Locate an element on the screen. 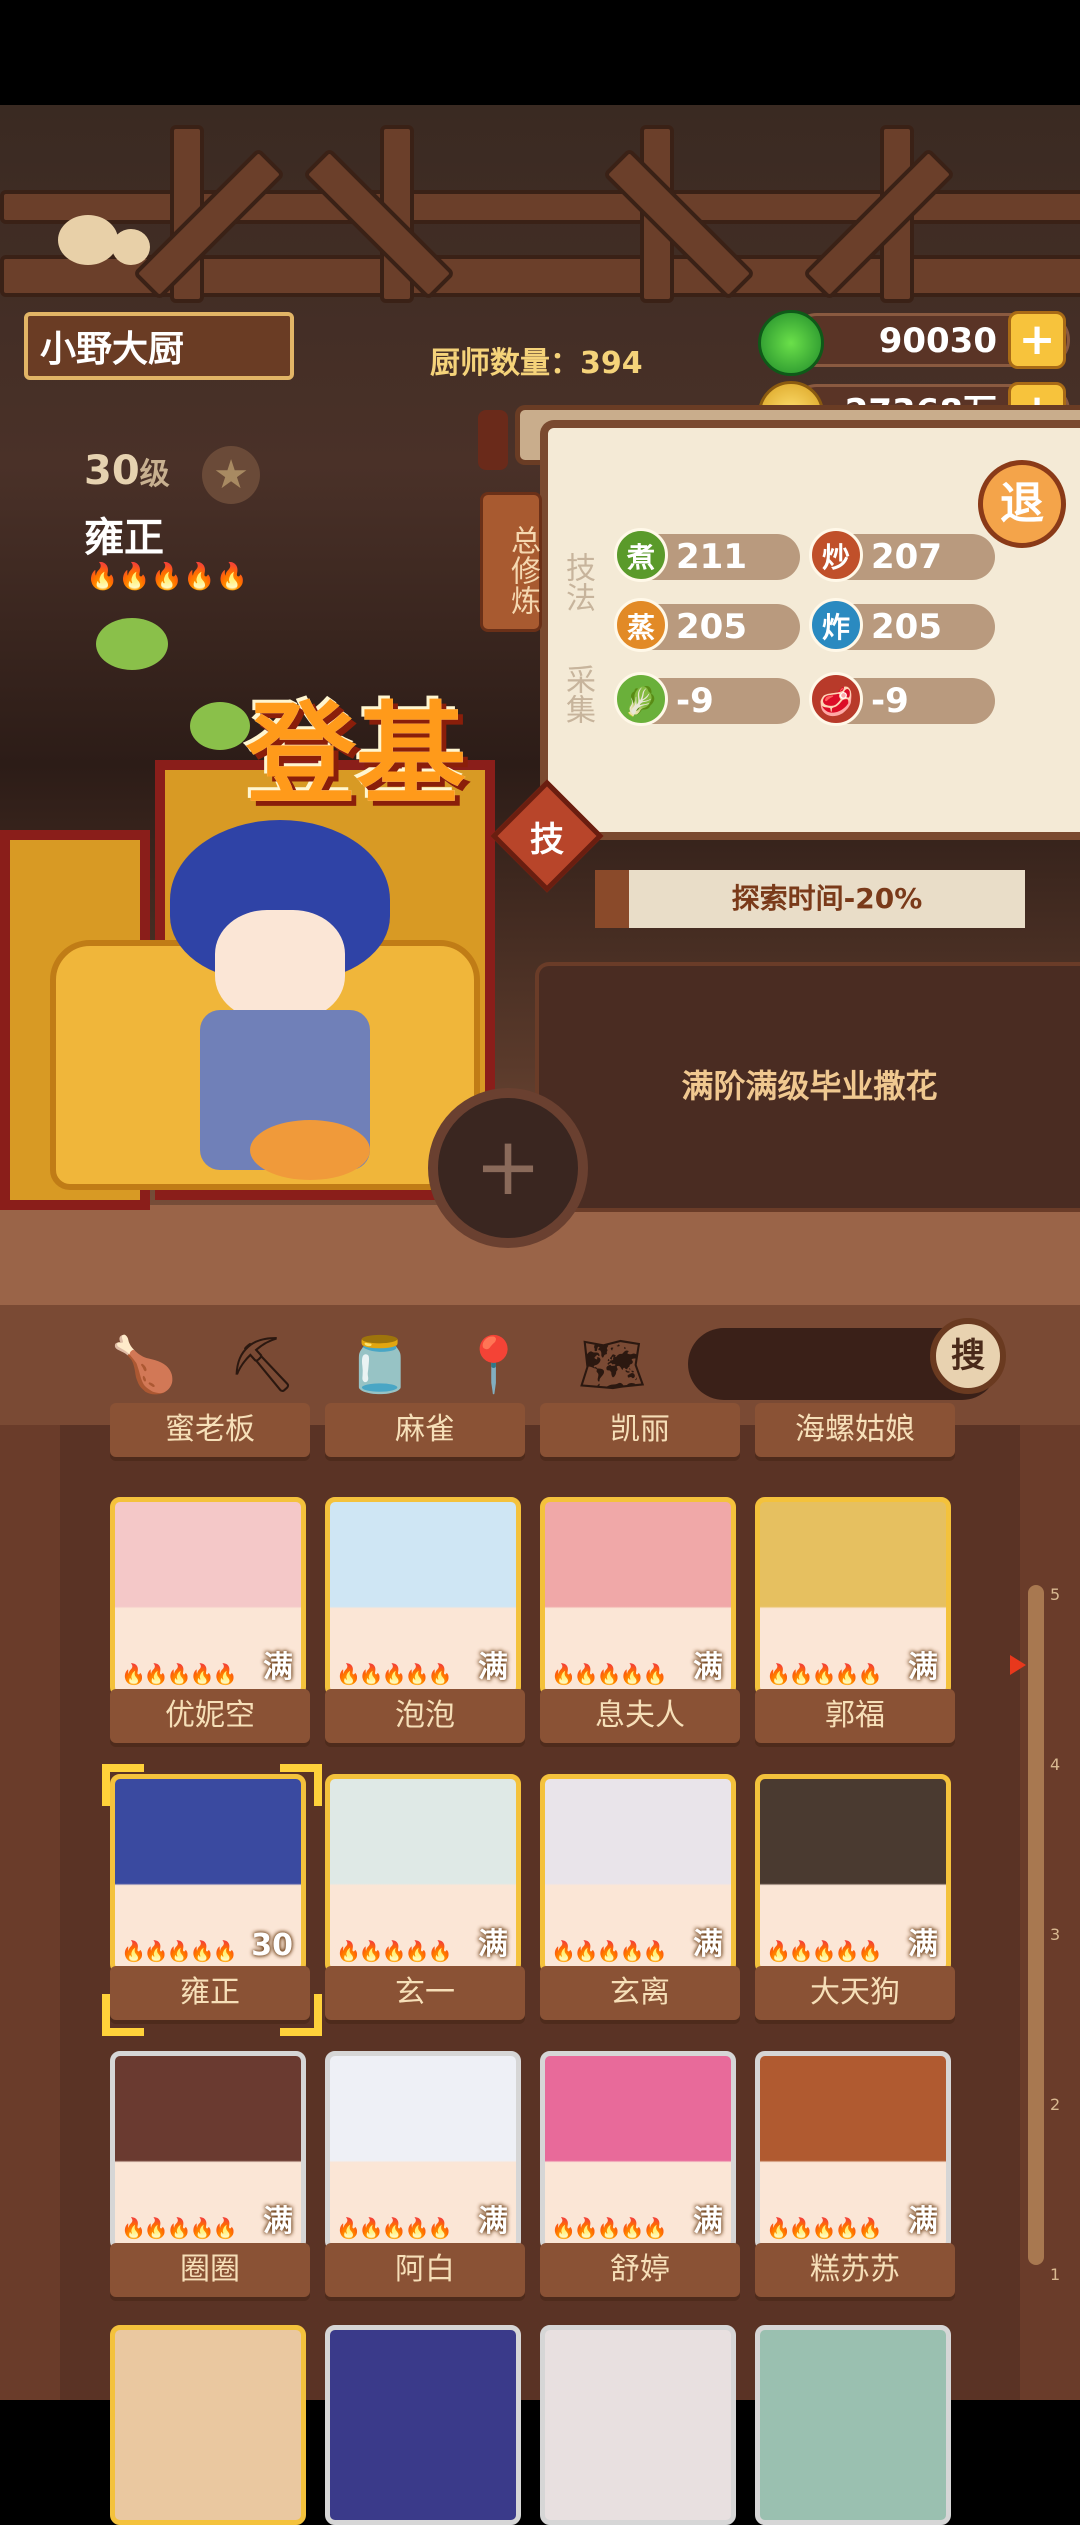 This screenshot has height=2525, width=1080. stat-steam: 蒸 205 is located at coordinates (707, 625).